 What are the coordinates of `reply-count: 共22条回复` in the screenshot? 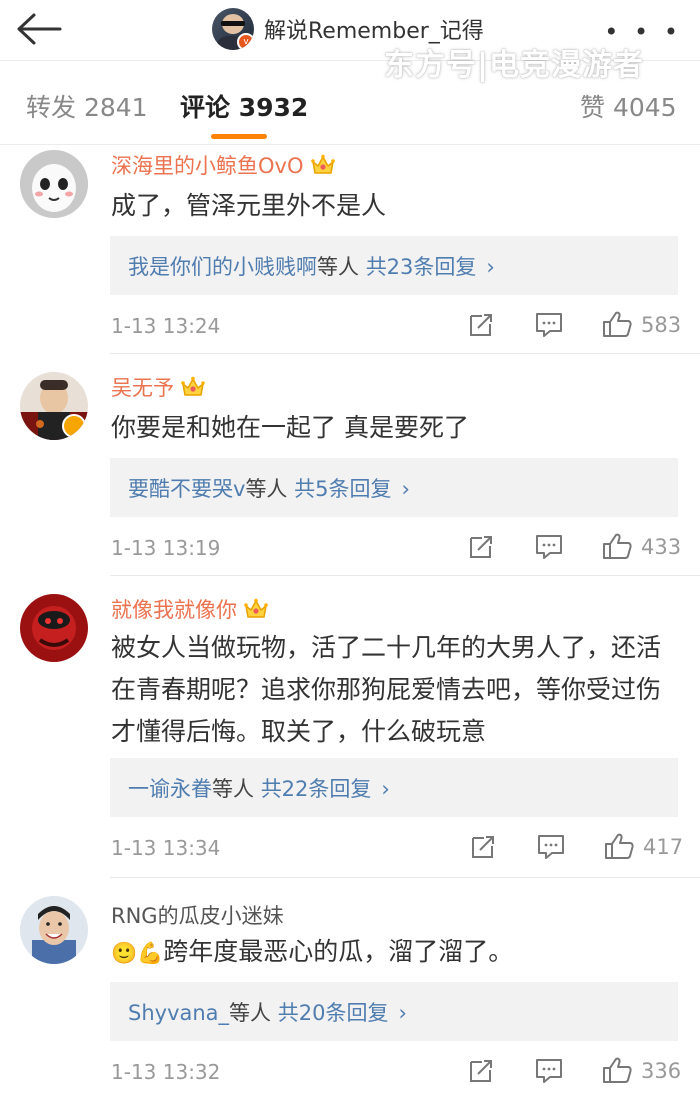 It's located at (316, 789).